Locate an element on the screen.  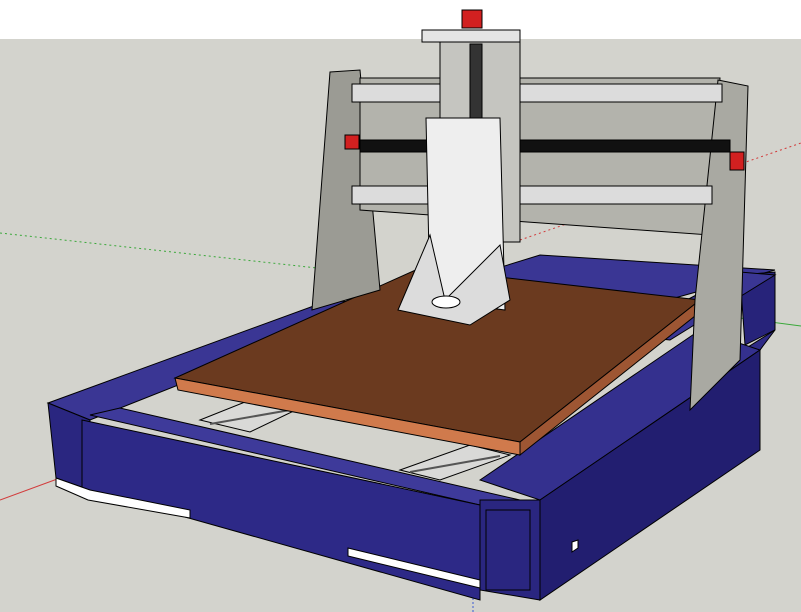
x-leadscrew is located at coordinates (545, 146).